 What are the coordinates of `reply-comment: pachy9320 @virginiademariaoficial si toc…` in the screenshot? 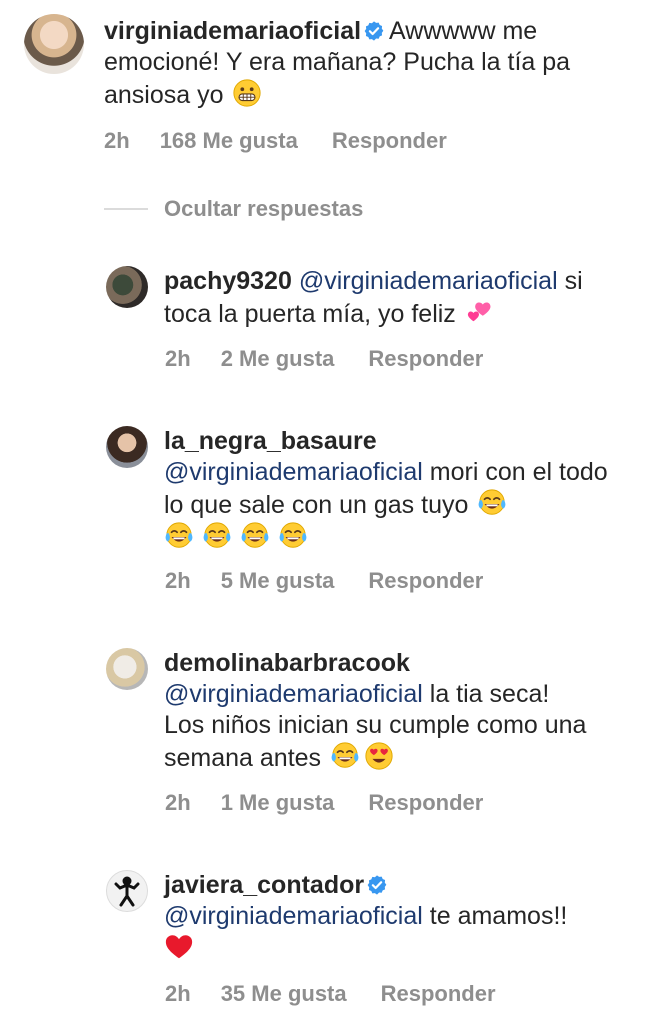 It's located at (365, 298).